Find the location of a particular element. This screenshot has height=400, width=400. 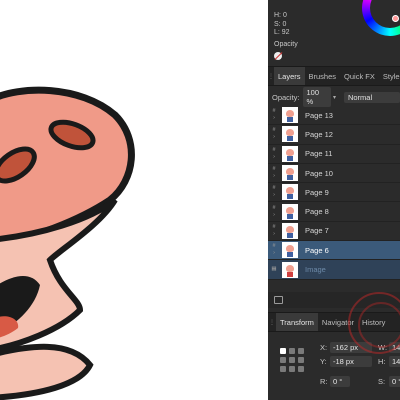

tab-layers: Layers is located at coordinates (289, 76).